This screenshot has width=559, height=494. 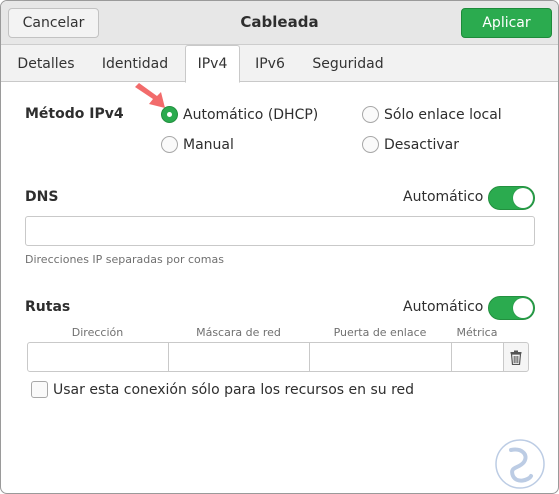 I want to click on delete-route-button, so click(x=516, y=357).